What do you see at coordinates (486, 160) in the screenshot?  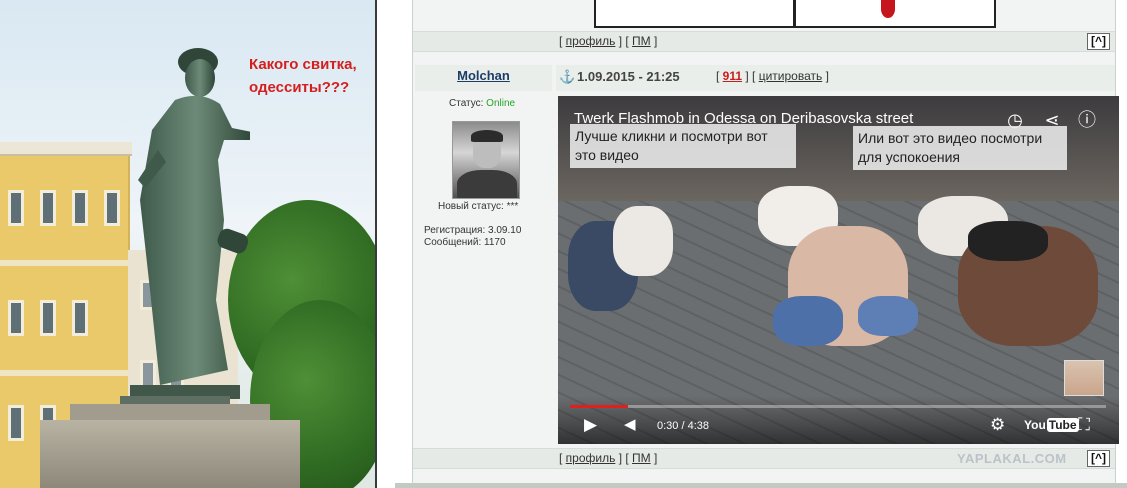 I see `avatar` at bounding box center [486, 160].